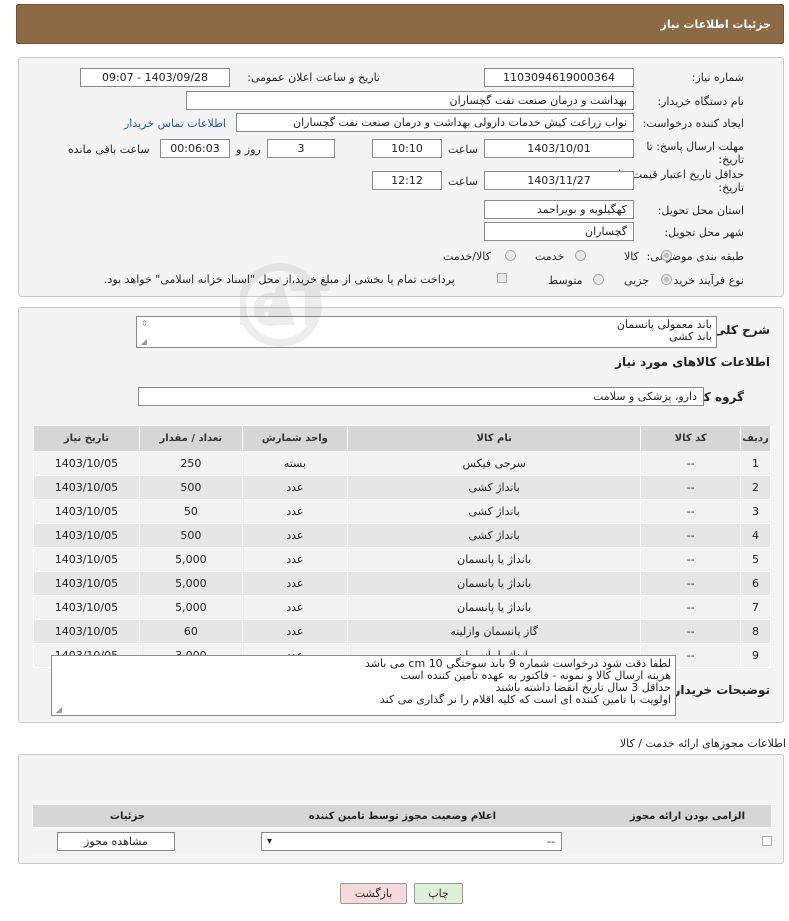  What do you see at coordinates (687, 816) in the screenshot?
I see `permits-col-required: الزامی بودن ارائه مجوز` at bounding box center [687, 816].